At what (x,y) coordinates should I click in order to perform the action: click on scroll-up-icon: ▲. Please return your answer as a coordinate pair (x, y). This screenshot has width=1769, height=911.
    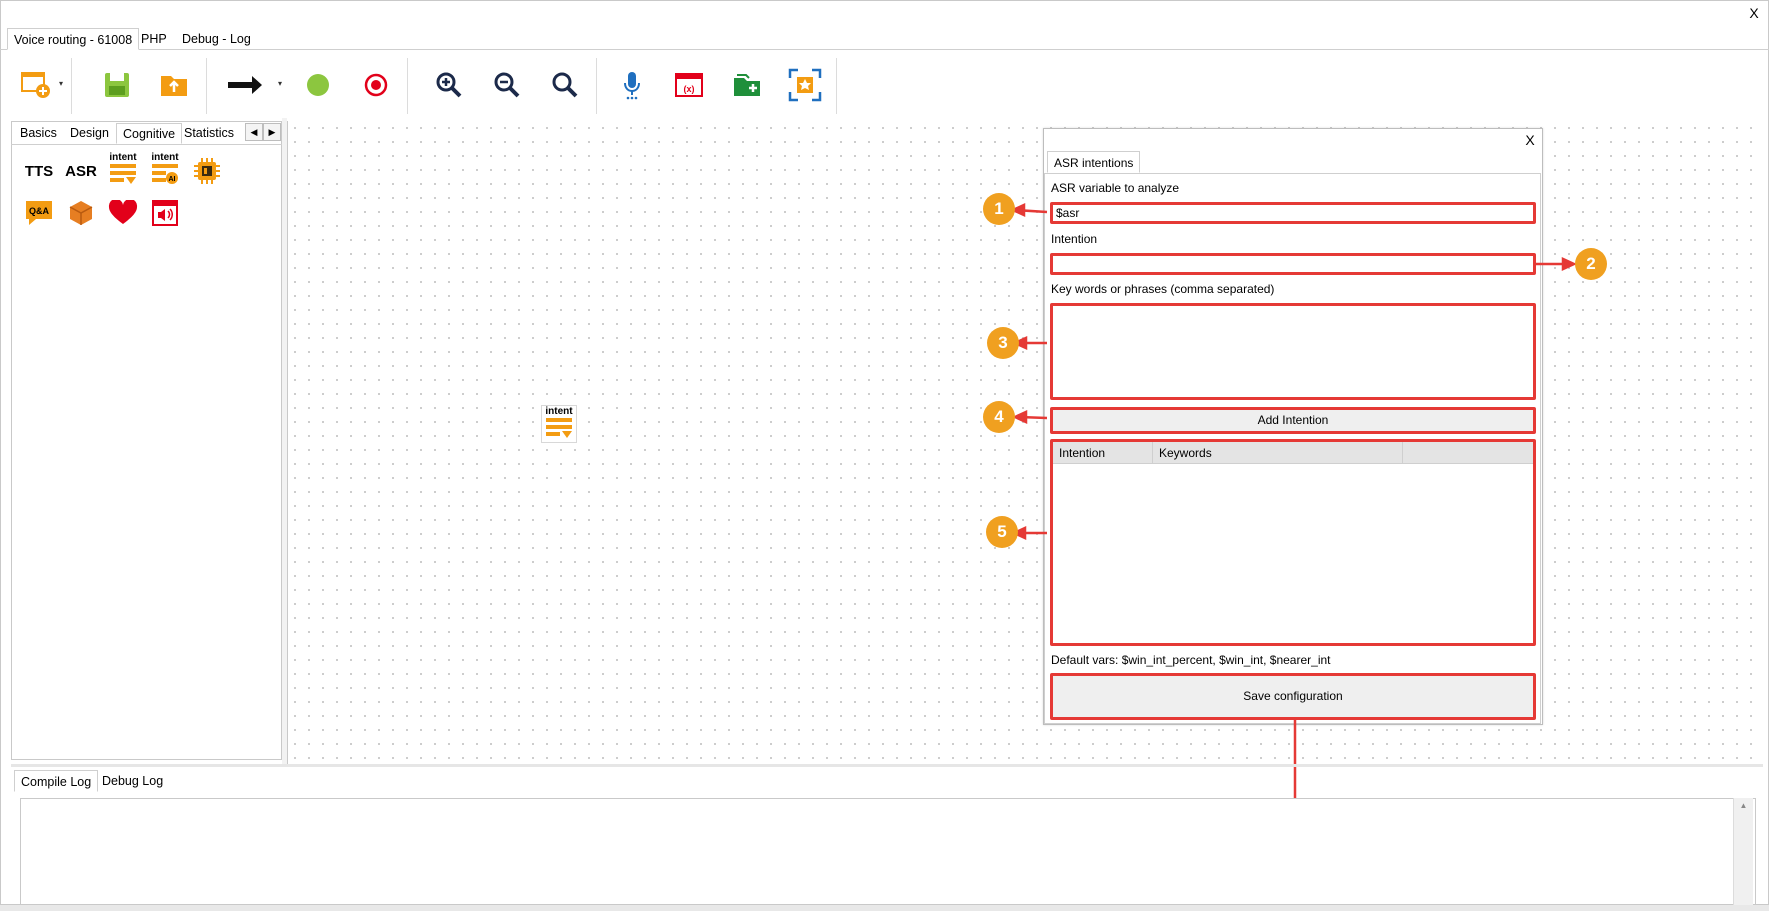
    Looking at the image, I should click on (1743, 805).